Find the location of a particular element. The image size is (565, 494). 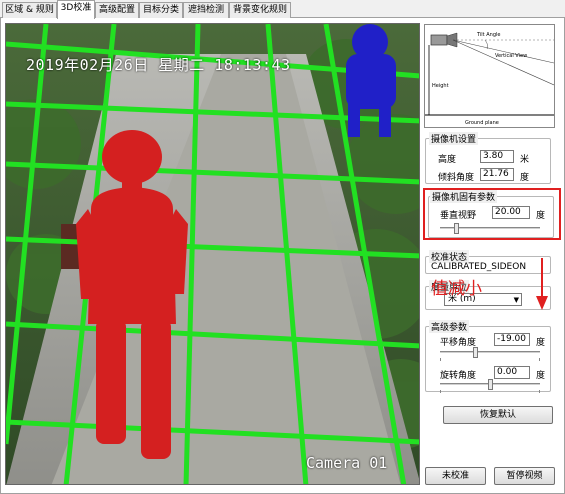

rotation-slider-thumb is located at coordinates (490, 384).